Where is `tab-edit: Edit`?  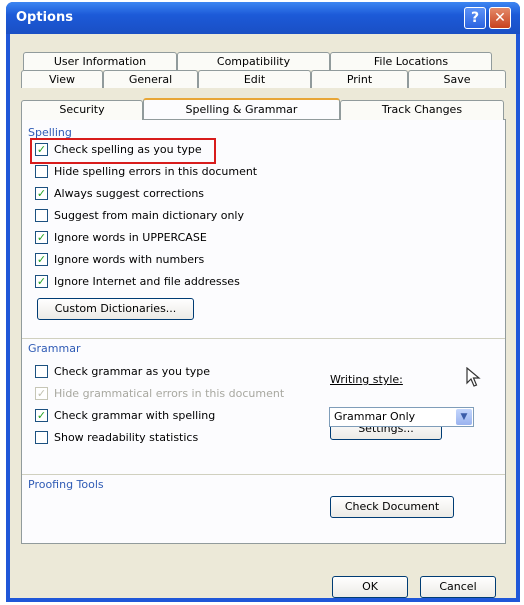
tab-edit: Edit is located at coordinates (254, 79).